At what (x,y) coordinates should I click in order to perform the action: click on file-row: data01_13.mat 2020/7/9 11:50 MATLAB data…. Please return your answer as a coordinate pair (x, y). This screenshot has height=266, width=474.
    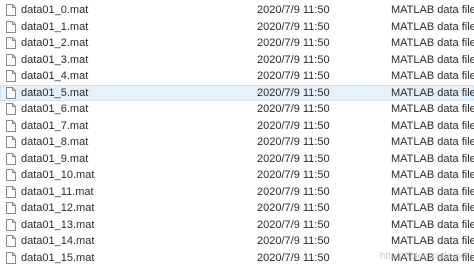
    Looking at the image, I should click on (237, 225).